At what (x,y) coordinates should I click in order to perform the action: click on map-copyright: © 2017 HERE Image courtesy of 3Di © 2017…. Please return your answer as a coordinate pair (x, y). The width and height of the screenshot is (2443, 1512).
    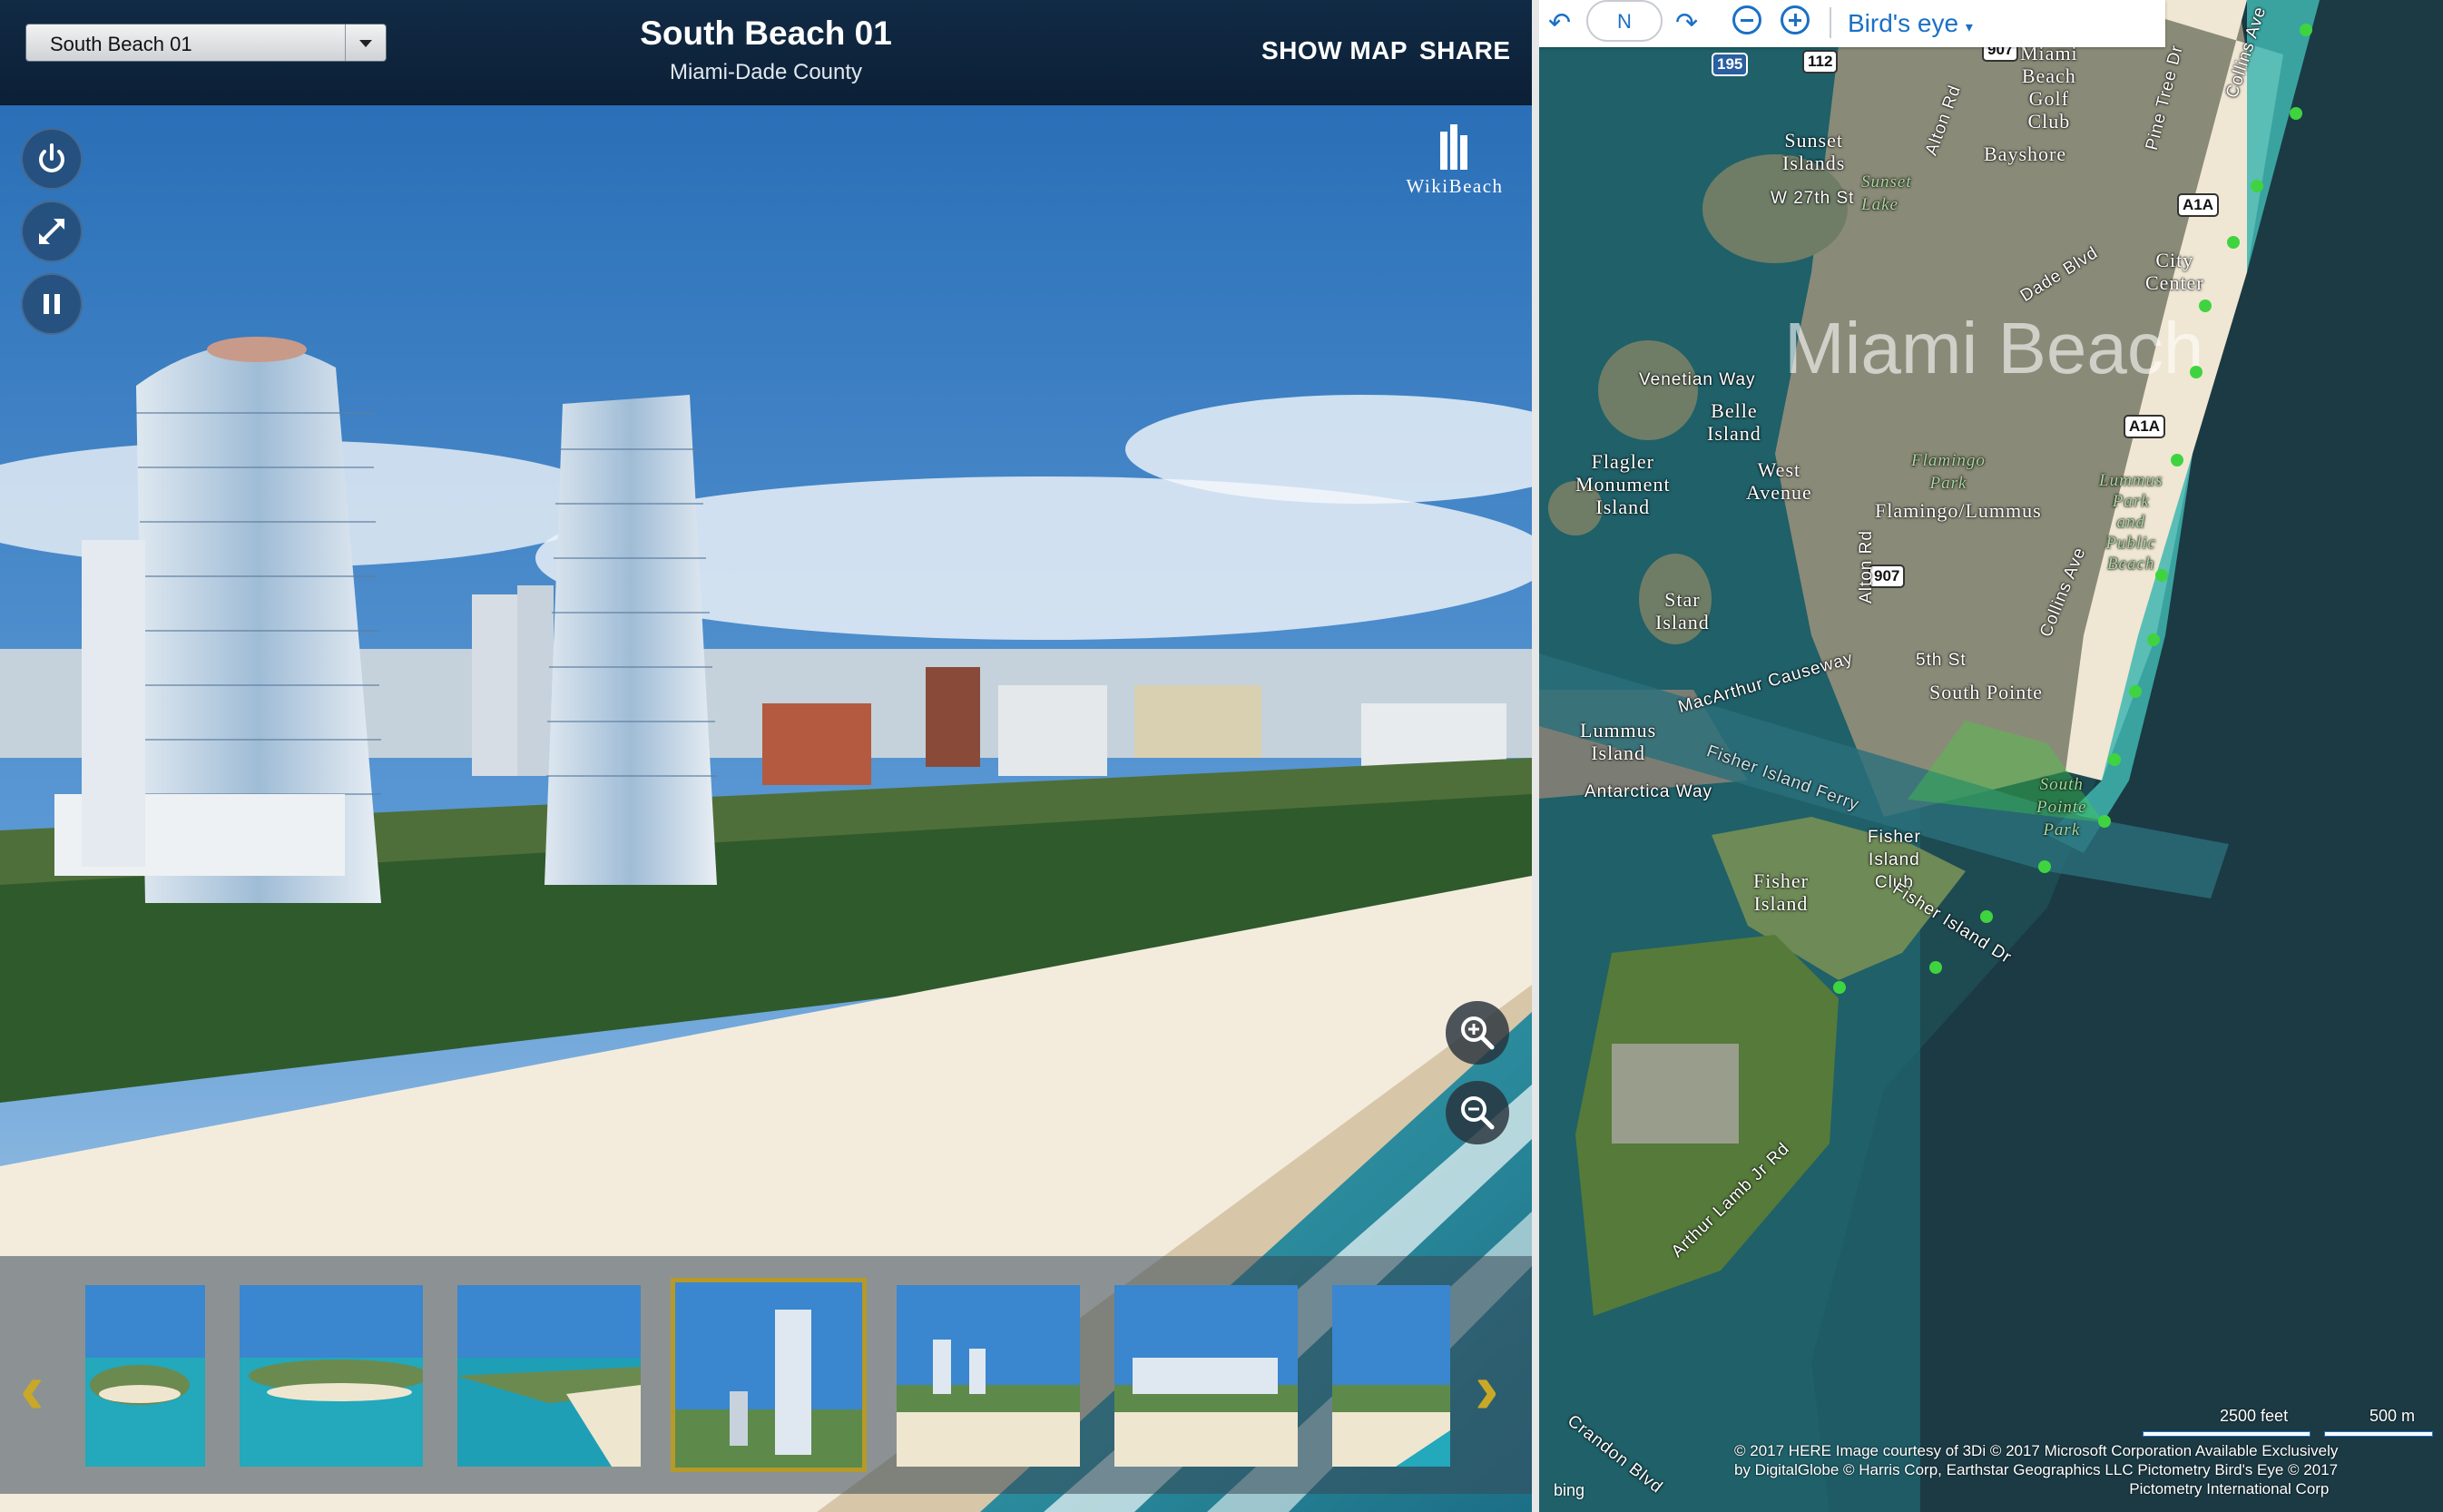
    Looking at the image, I should click on (2036, 1469).